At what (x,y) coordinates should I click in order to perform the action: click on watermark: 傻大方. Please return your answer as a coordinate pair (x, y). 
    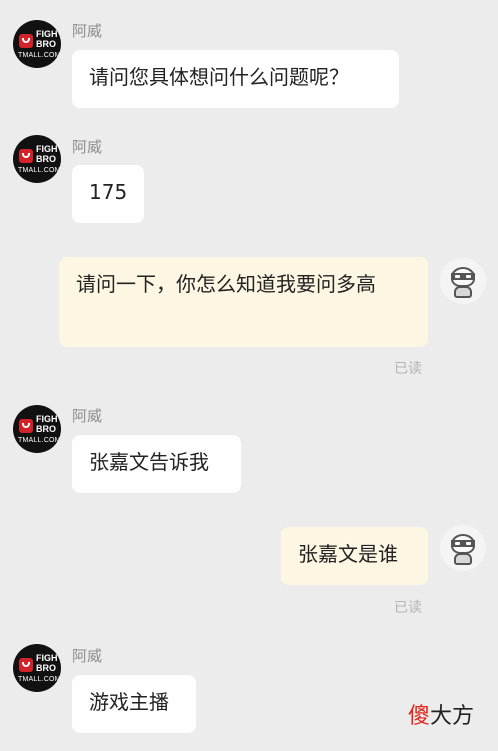
    Looking at the image, I should click on (441, 714).